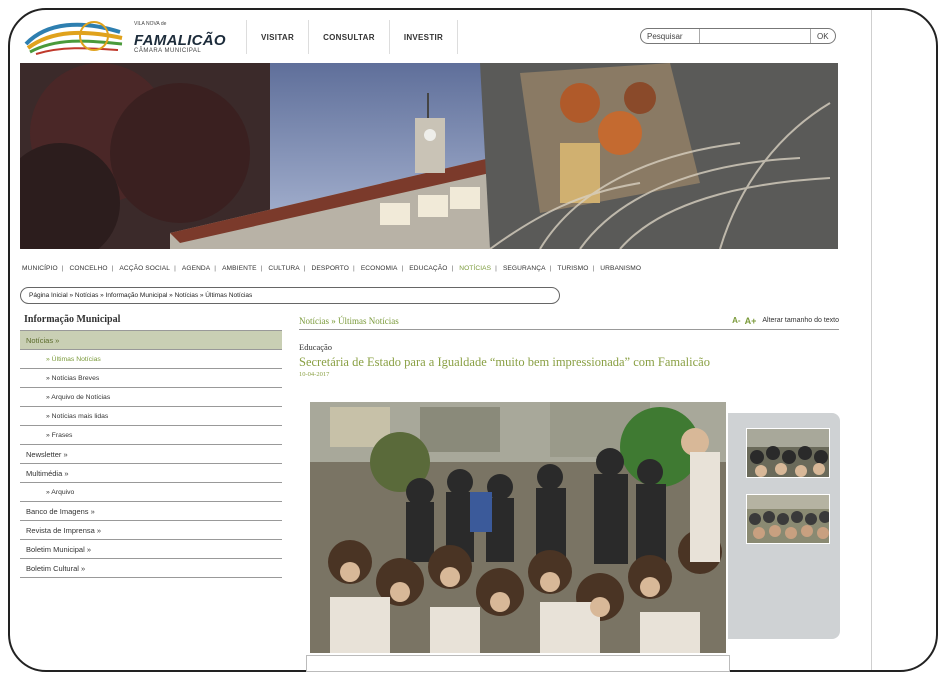  Describe the element at coordinates (151, 568) in the screenshot. I see `sidebar-item-boletim-cultural: Boletim Cultural »` at that location.